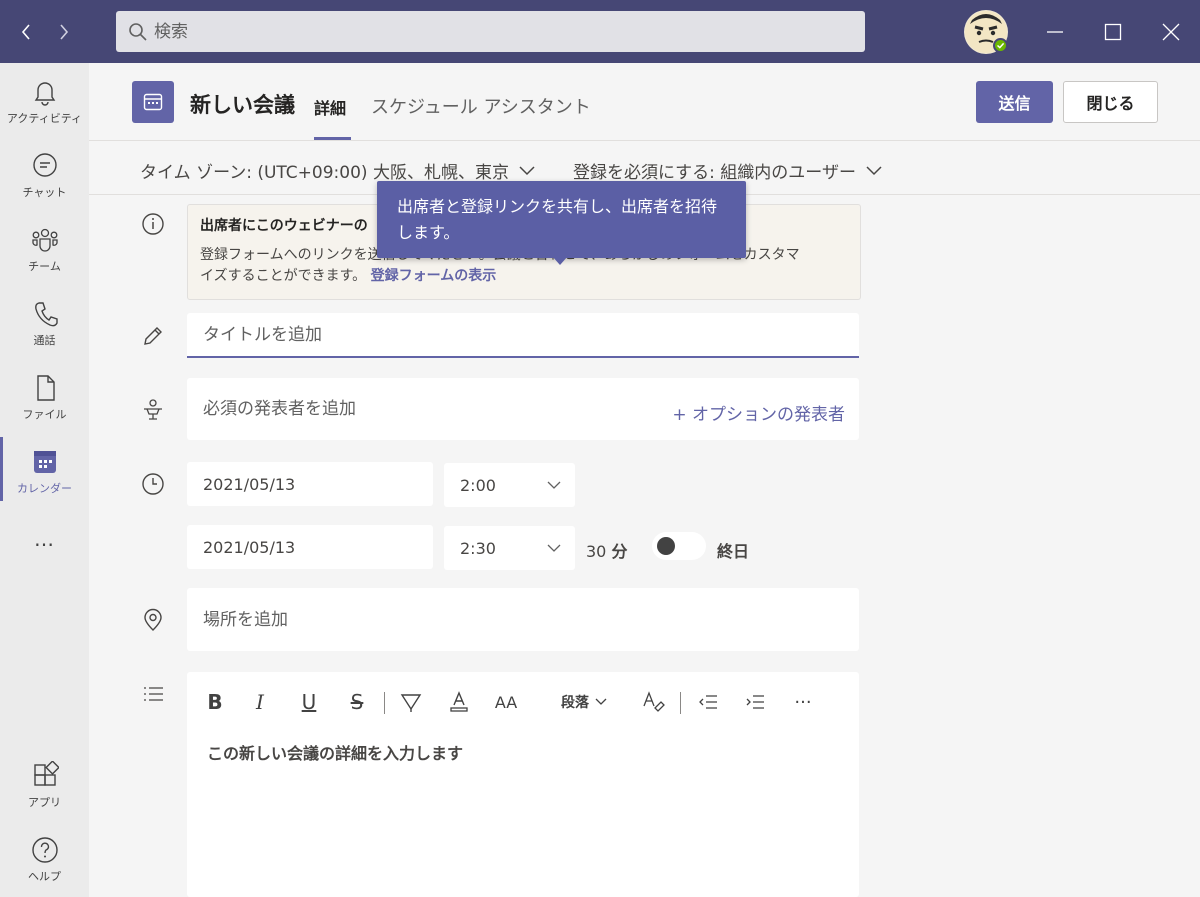  What do you see at coordinates (44, 866) in the screenshot?
I see `rail-item-help: ヘルプ` at bounding box center [44, 866].